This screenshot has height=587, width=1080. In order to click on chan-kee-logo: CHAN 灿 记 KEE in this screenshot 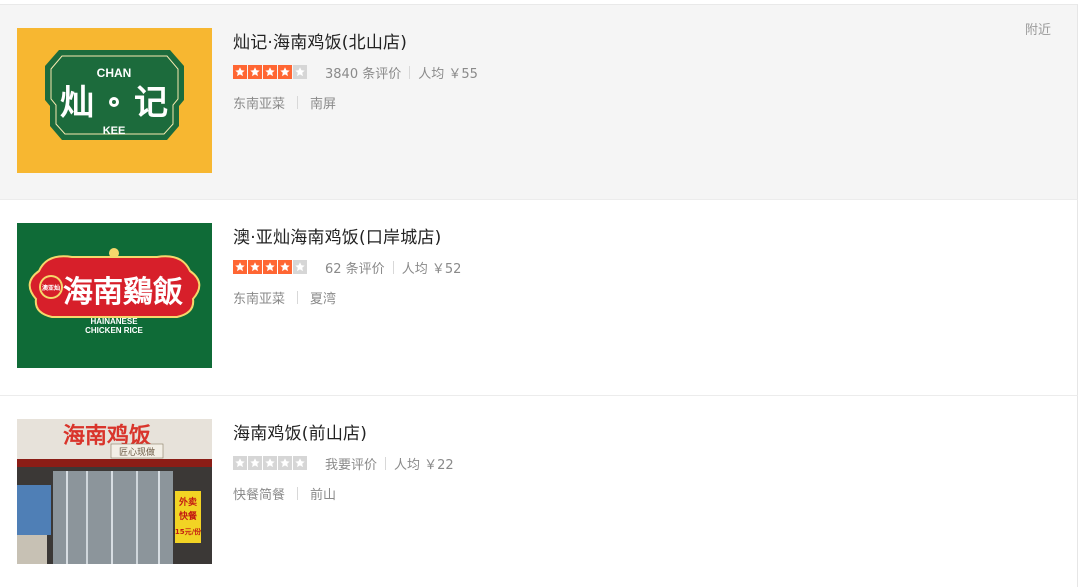, I will do `click(114, 100)`.